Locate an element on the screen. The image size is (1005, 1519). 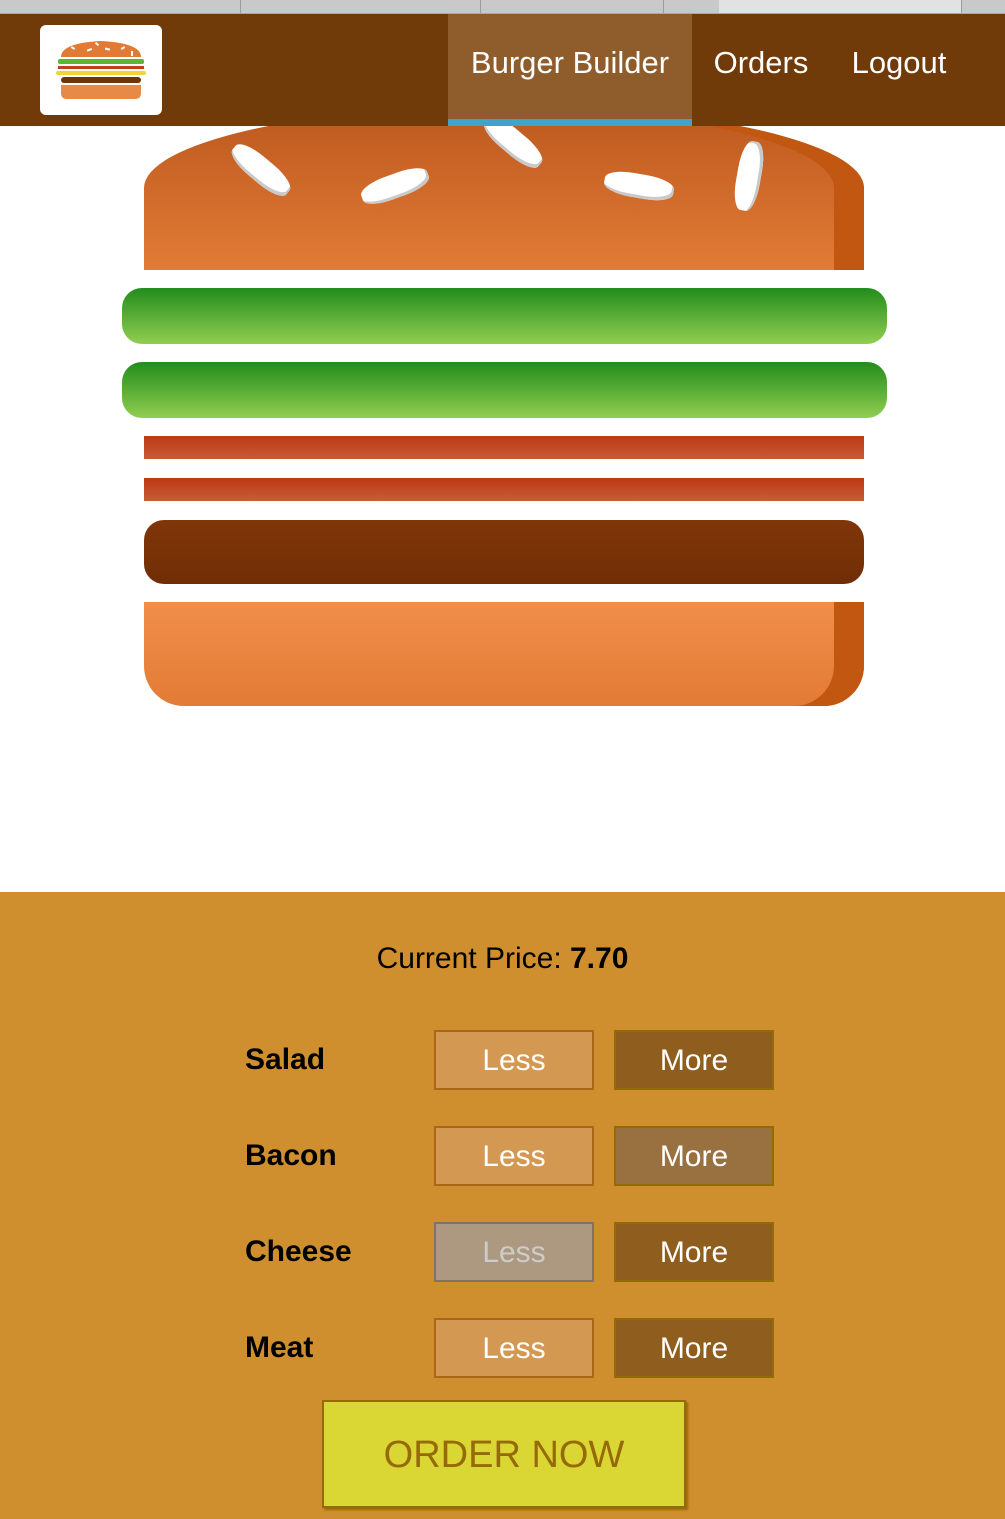
cheese-less-button: Less is located at coordinates (514, 1252).